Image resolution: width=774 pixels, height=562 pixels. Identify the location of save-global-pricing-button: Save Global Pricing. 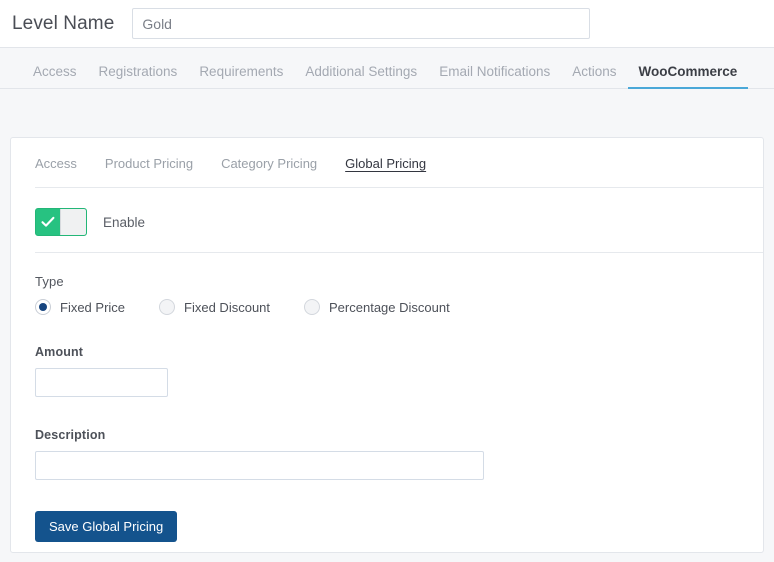
(106, 526).